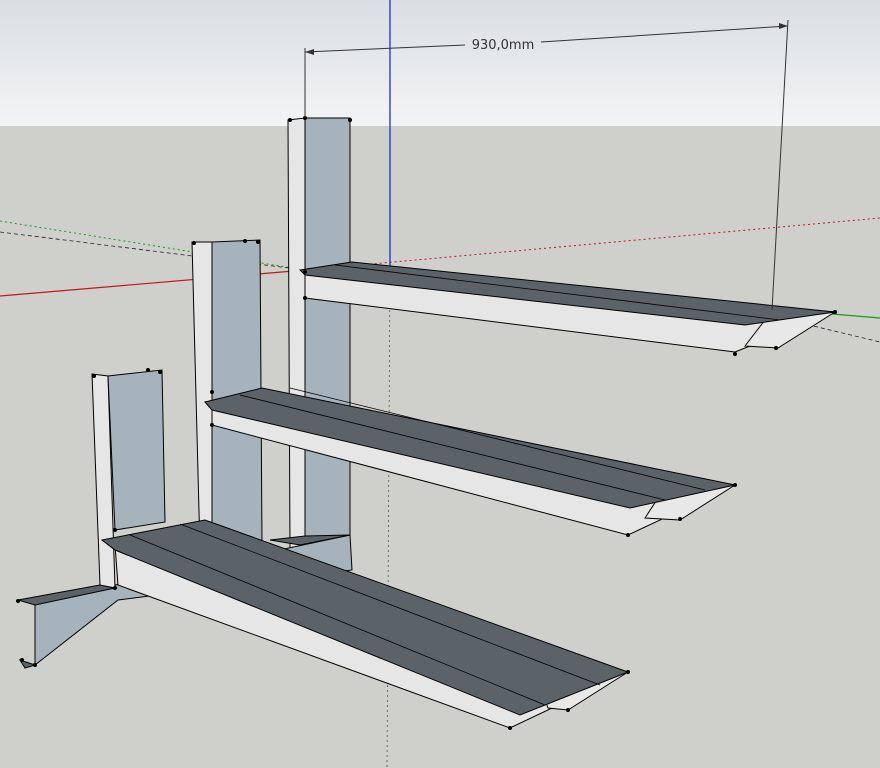  Describe the element at coordinates (503, 45) in the screenshot. I see `dimension-label: 930,0mm` at that location.